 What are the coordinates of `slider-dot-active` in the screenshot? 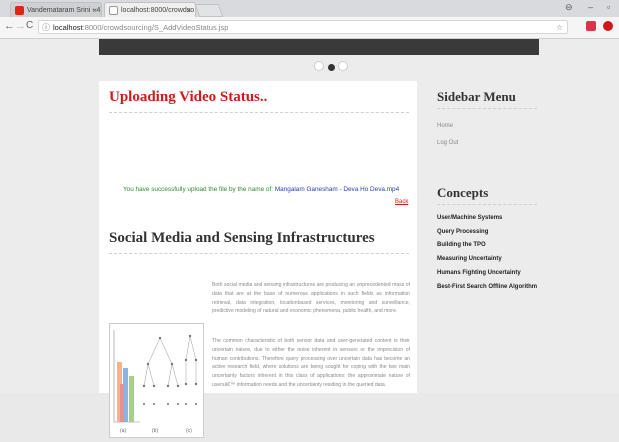 It's located at (331, 67).